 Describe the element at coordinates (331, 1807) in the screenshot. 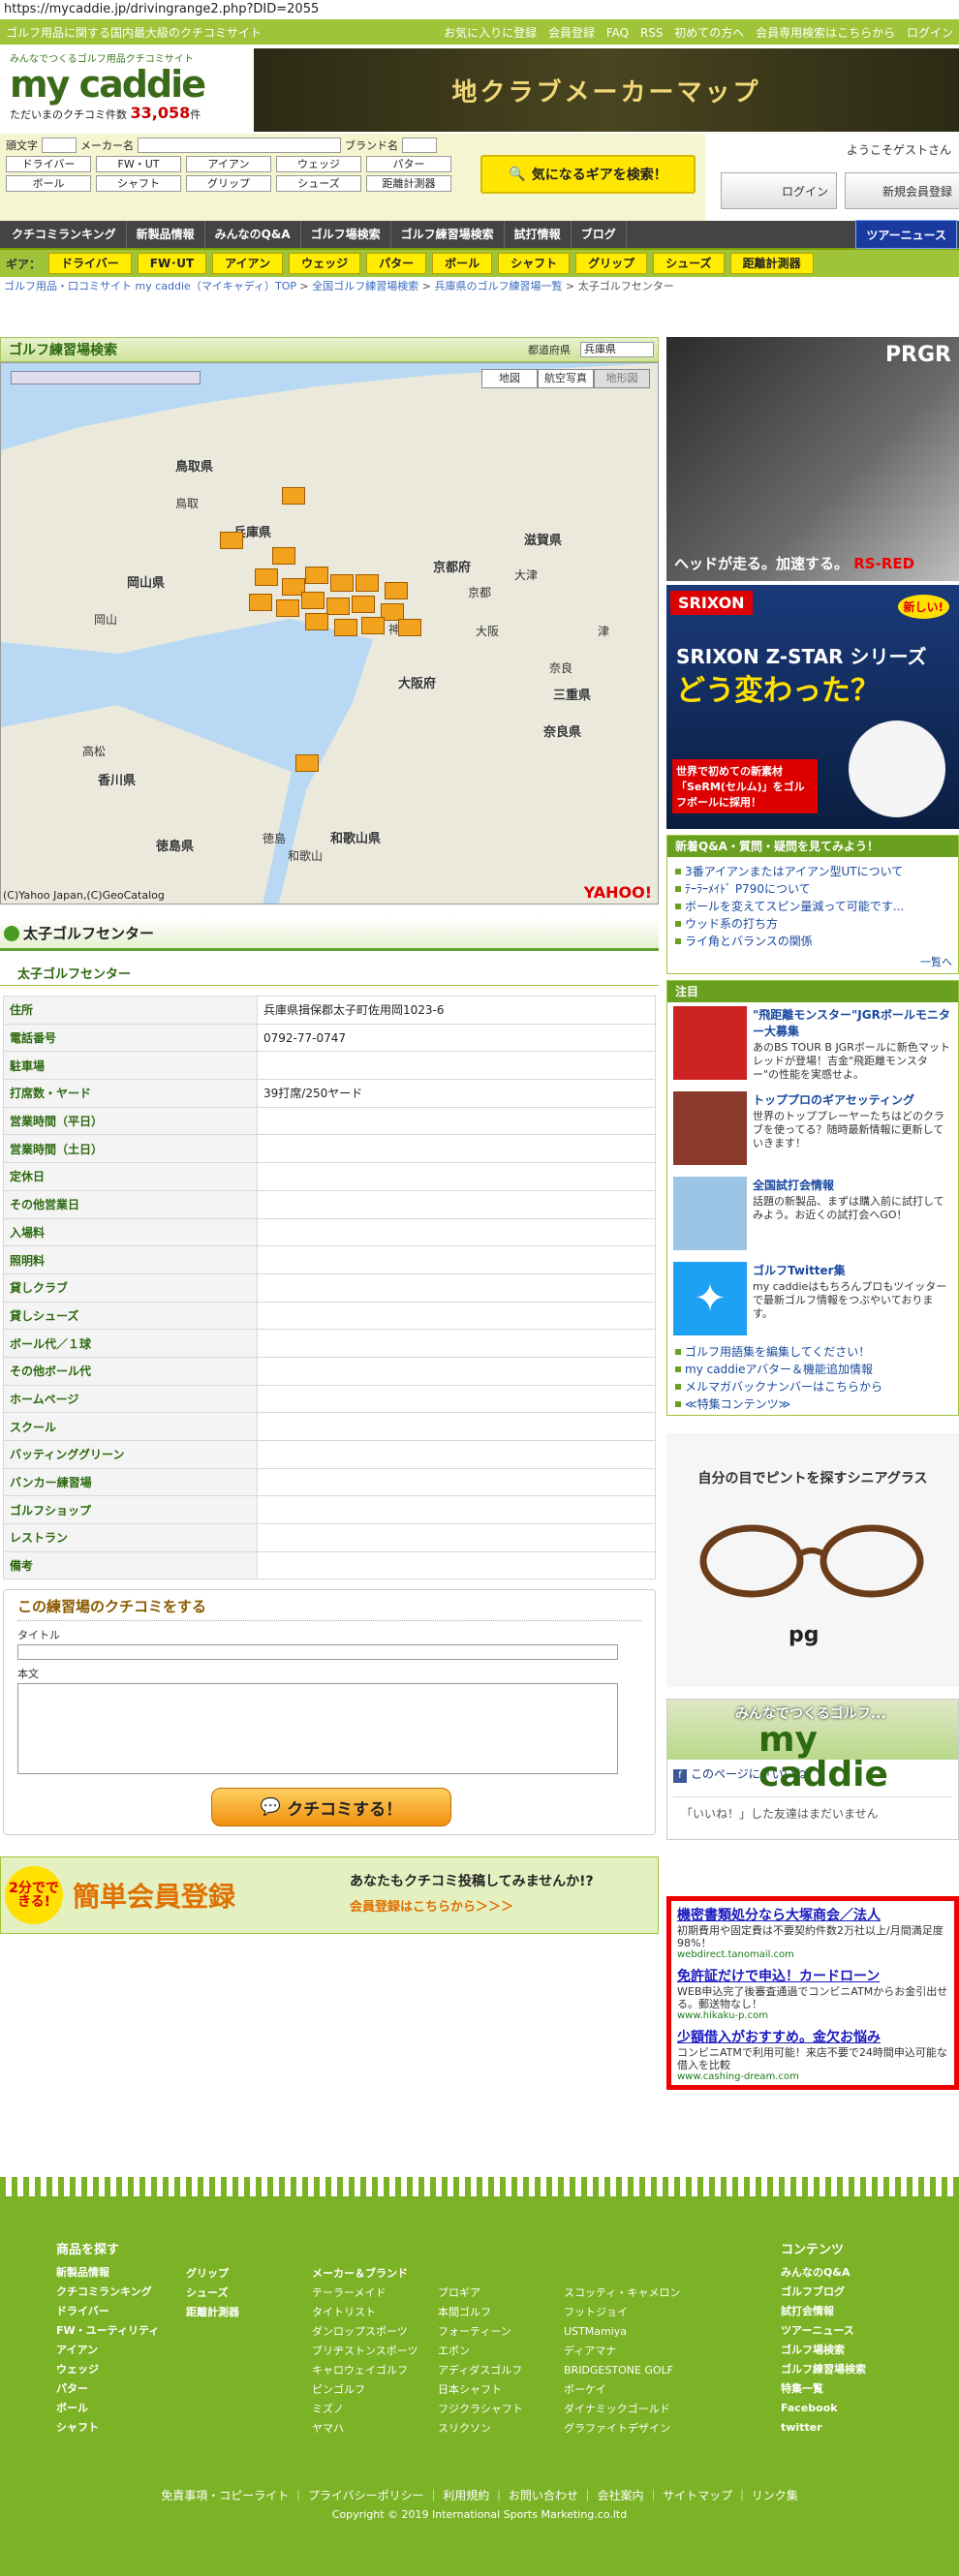

I see `submit-review-button: 💬 クチコミする！` at that location.